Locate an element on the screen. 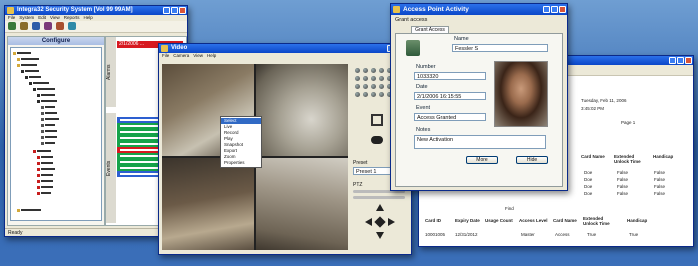 This screenshot has height=266, width=698. report-cell: Master is located at coordinates (528, 234).